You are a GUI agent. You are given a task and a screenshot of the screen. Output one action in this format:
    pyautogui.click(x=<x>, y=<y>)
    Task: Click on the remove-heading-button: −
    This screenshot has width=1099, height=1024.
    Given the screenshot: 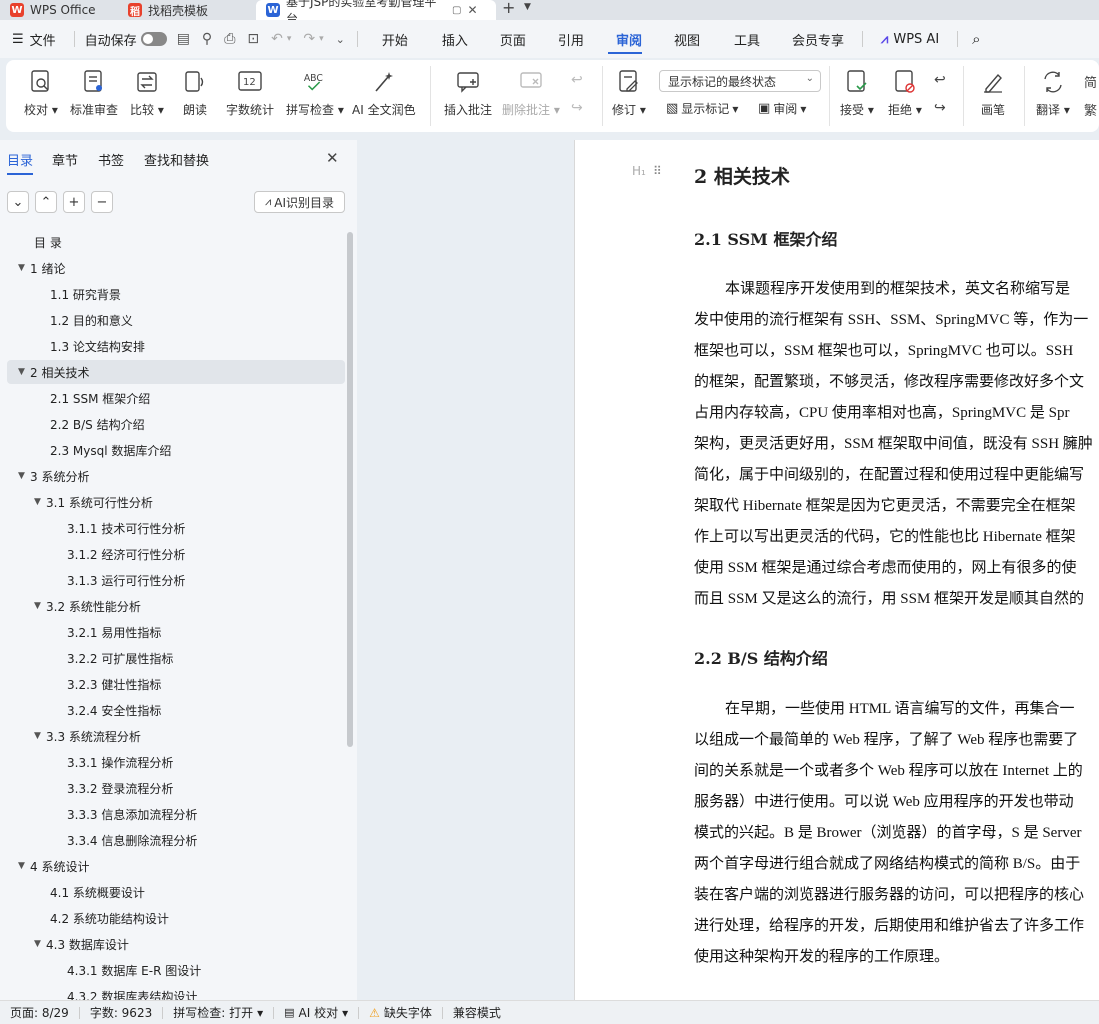 What is the action you would take?
    pyautogui.click(x=102, y=202)
    